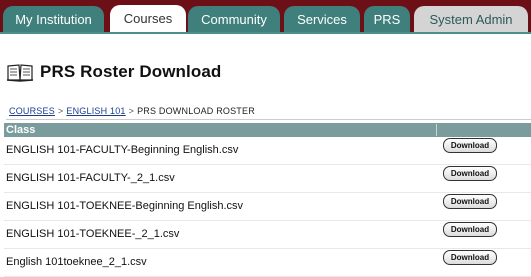  Describe the element at coordinates (53, 19) in the screenshot. I see `tab-my-institution: My Institution` at that location.